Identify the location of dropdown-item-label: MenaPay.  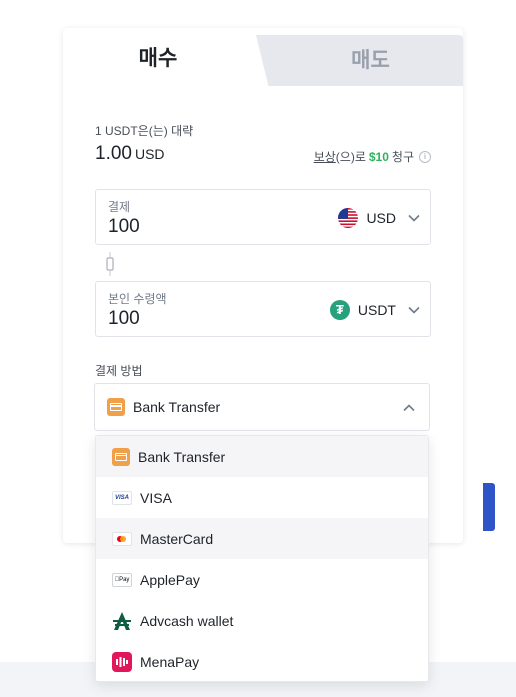
(170, 661).